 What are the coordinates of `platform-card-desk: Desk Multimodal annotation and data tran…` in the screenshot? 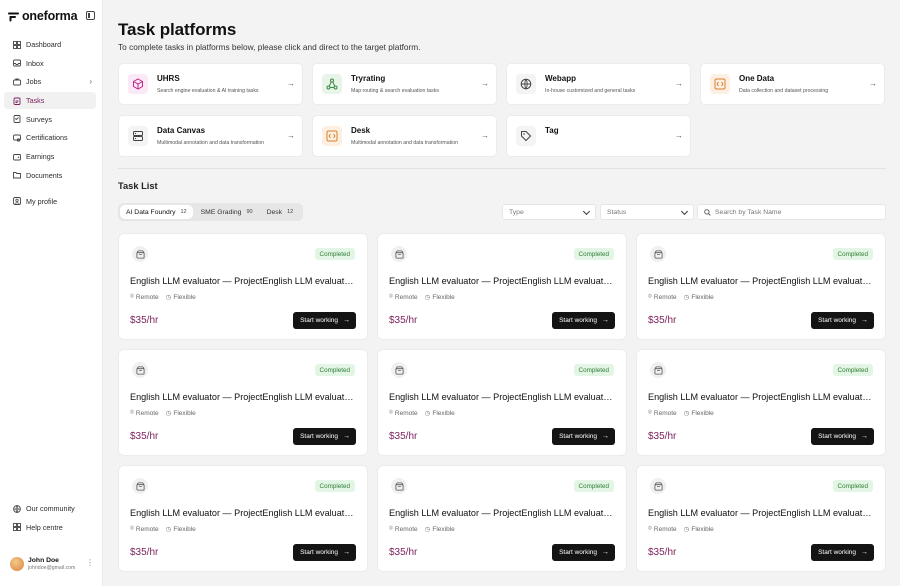 It's located at (404, 136).